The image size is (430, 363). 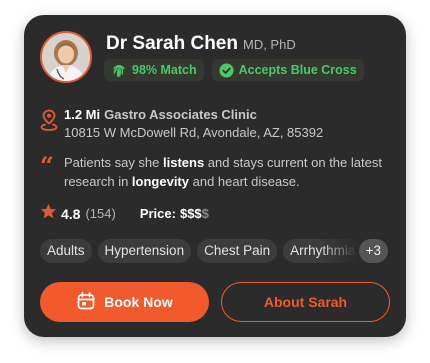 What do you see at coordinates (157, 213) in the screenshot?
I see `price-label: Price:` at bounding box center [157, 213].